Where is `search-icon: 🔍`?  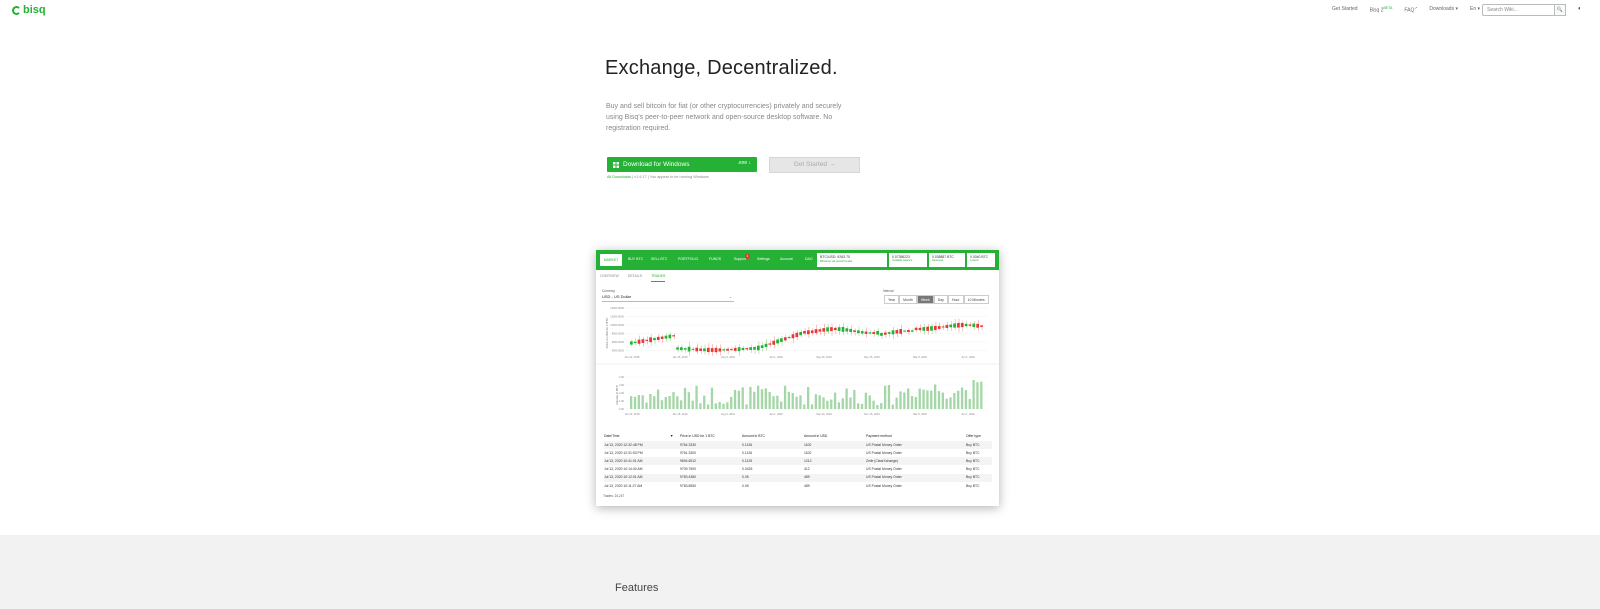
search-icon: 🔍 is located at coordinates (1560, 10).